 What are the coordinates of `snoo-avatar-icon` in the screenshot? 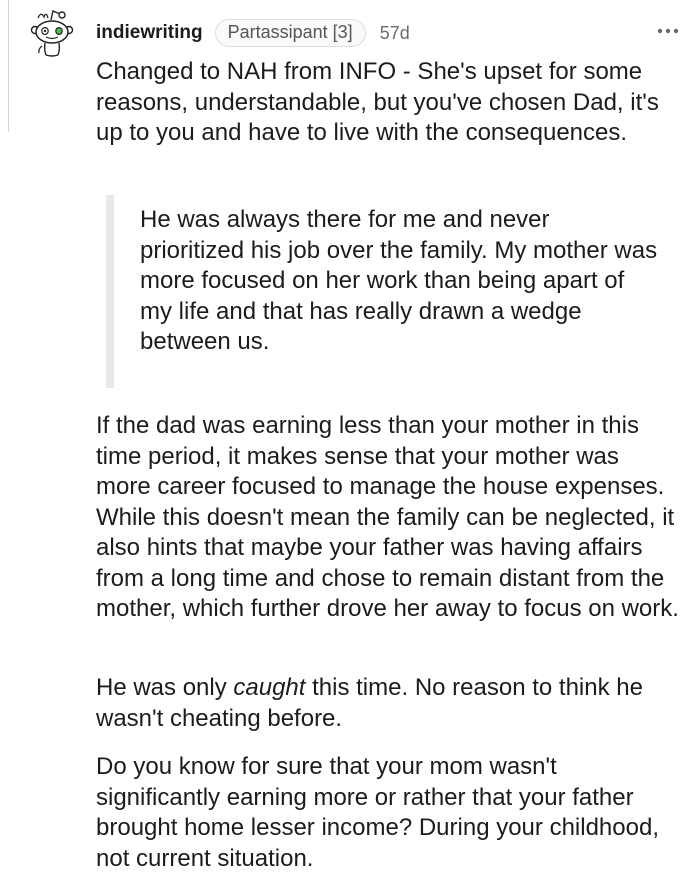 It's located at (53, 33).